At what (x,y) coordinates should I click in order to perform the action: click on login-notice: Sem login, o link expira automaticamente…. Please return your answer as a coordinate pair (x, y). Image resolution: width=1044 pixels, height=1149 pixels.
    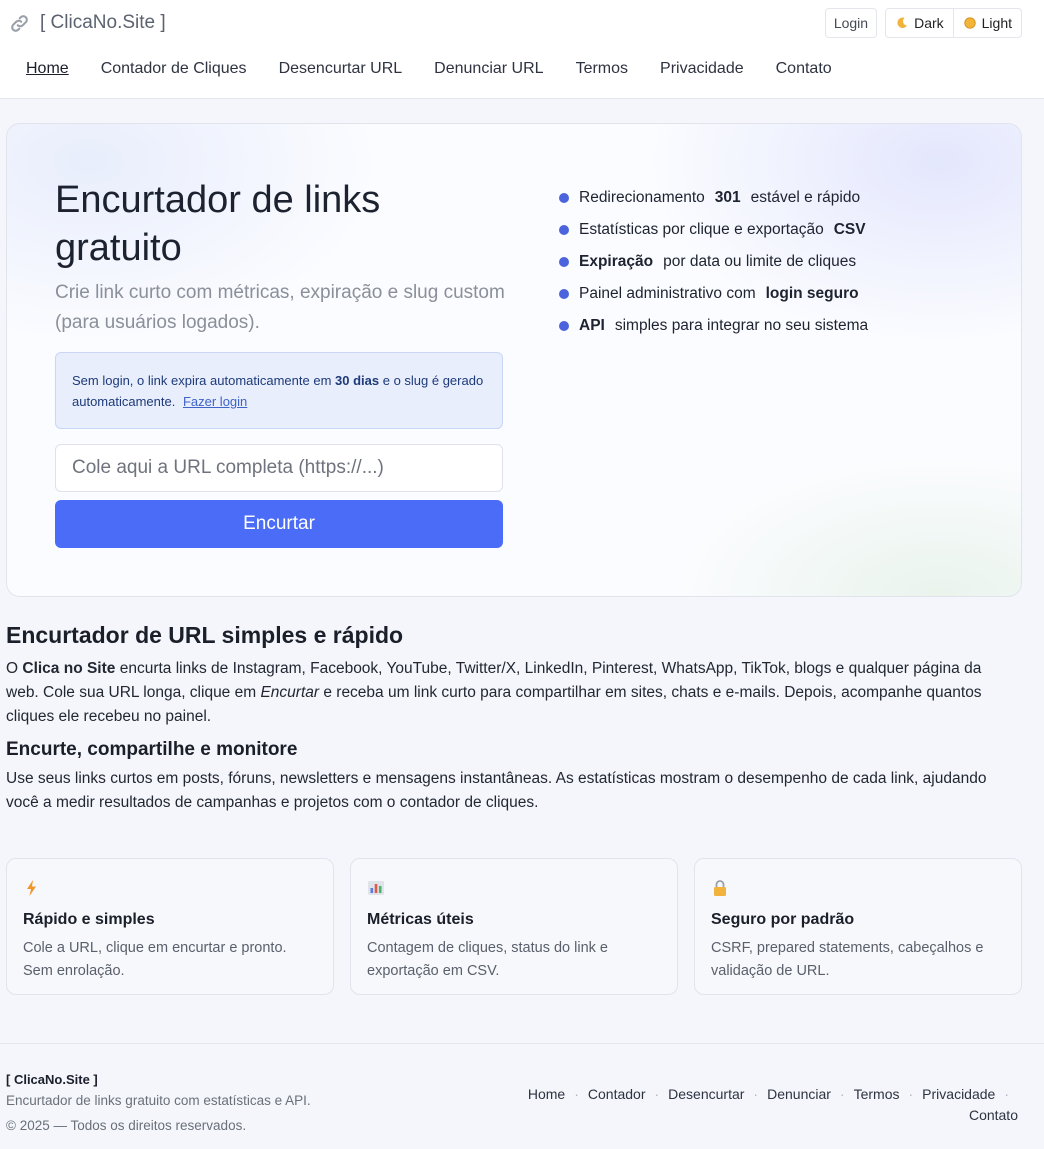
    Looking at the image, I should click on (279, 390).